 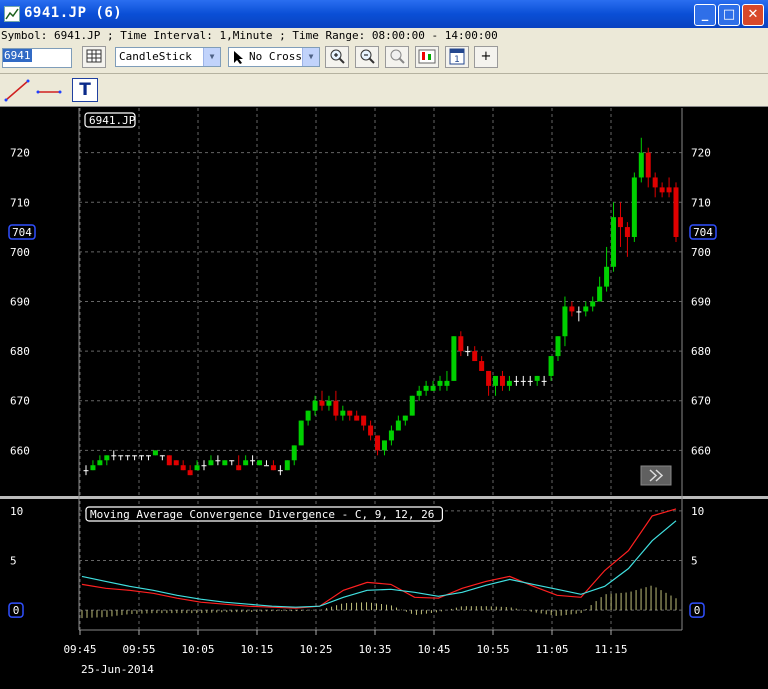 I want to click on price-axis-label-left: 670, so click(x=20, y=401).